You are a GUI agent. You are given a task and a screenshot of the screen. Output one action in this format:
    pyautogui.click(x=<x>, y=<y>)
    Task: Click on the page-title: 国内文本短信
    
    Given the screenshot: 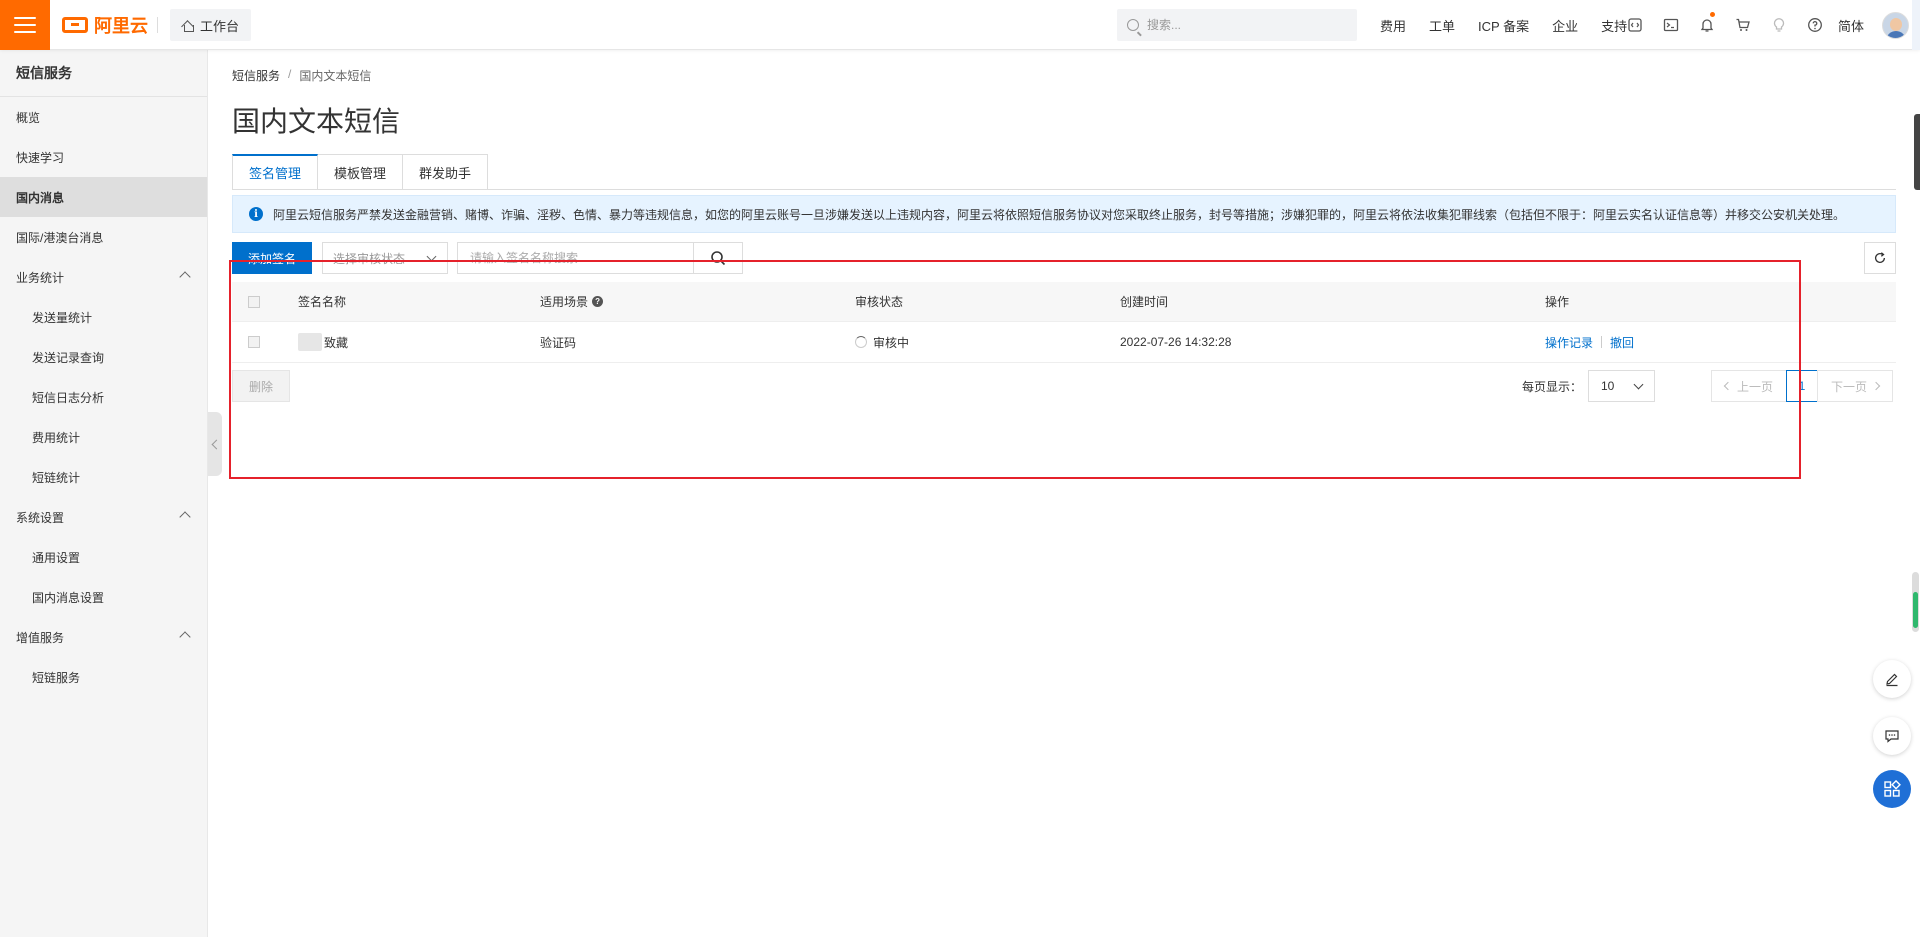 What is the action you would take?
    pyautogui.click(x=316, y=121)
    